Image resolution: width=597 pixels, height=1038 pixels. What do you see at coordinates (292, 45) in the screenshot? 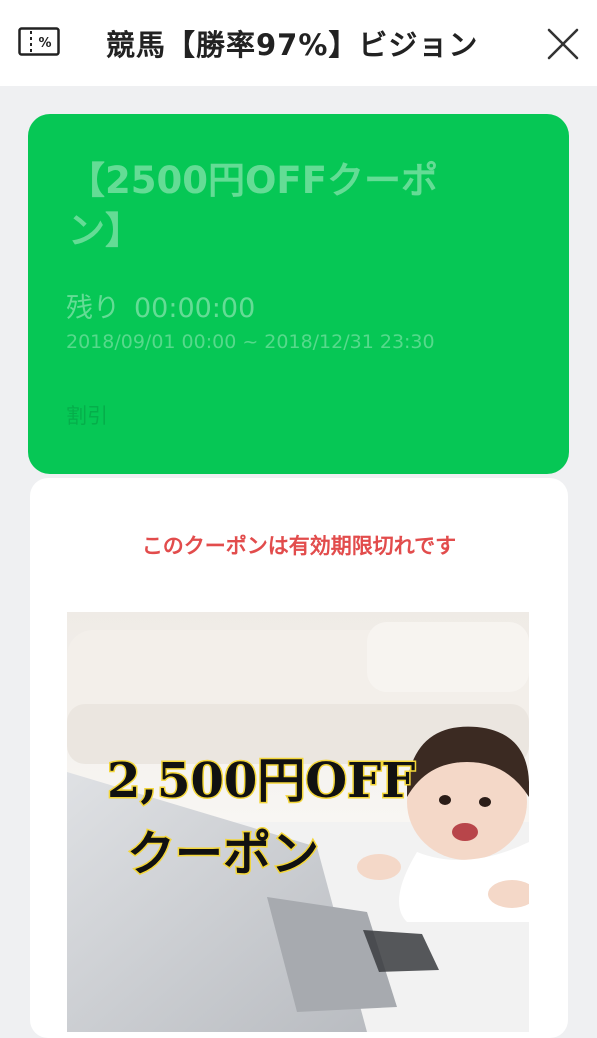
I see `page-title: 競馬【勝率97%】ビジョン` at bounding box center [292, 45].